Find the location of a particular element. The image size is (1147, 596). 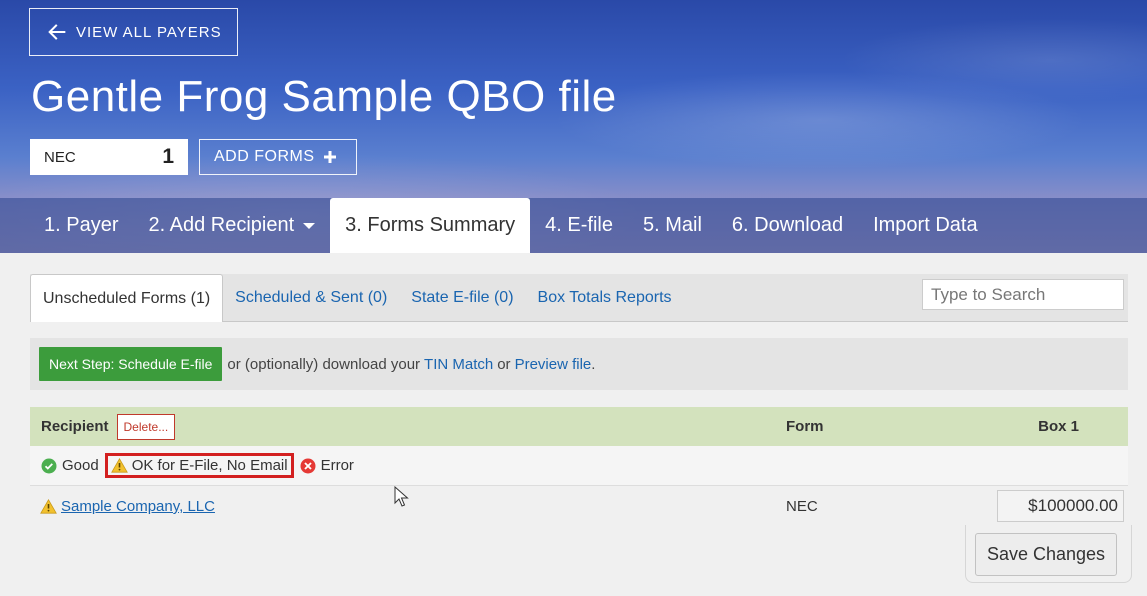

caret-down-icon is located at coordinates (309, 225).